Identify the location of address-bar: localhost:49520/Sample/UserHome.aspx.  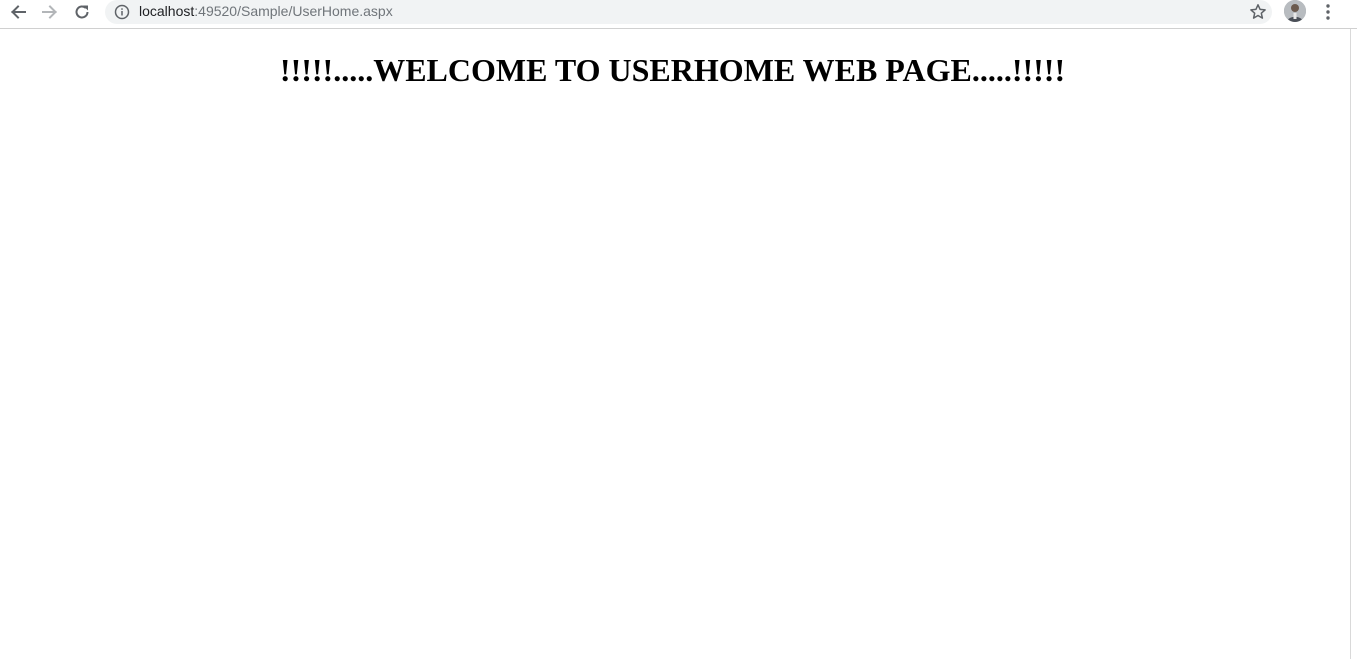
(688, 12).